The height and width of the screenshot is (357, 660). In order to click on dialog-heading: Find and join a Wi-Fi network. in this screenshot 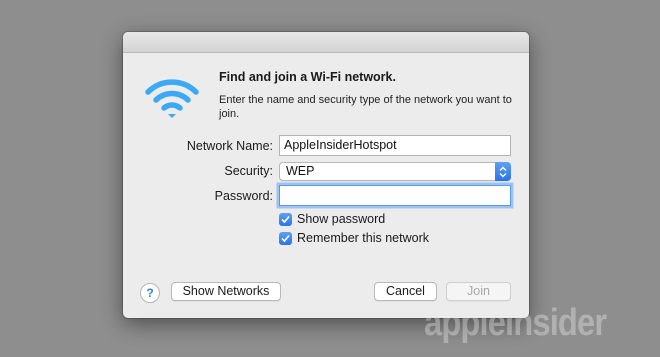, I will do `click(307, 77)`.